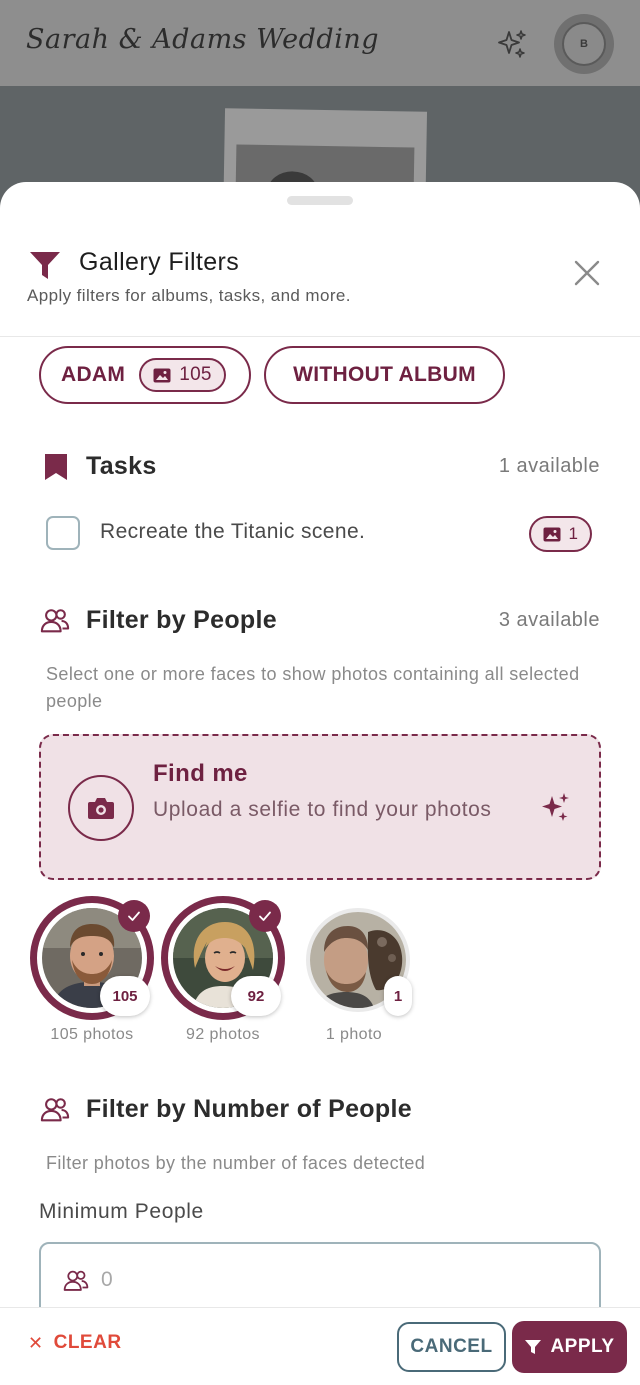  What do you see at coordinates (549, 466) in the screenshot?
I see `tasks-available: 1 available` at bounding box center [549, 466].